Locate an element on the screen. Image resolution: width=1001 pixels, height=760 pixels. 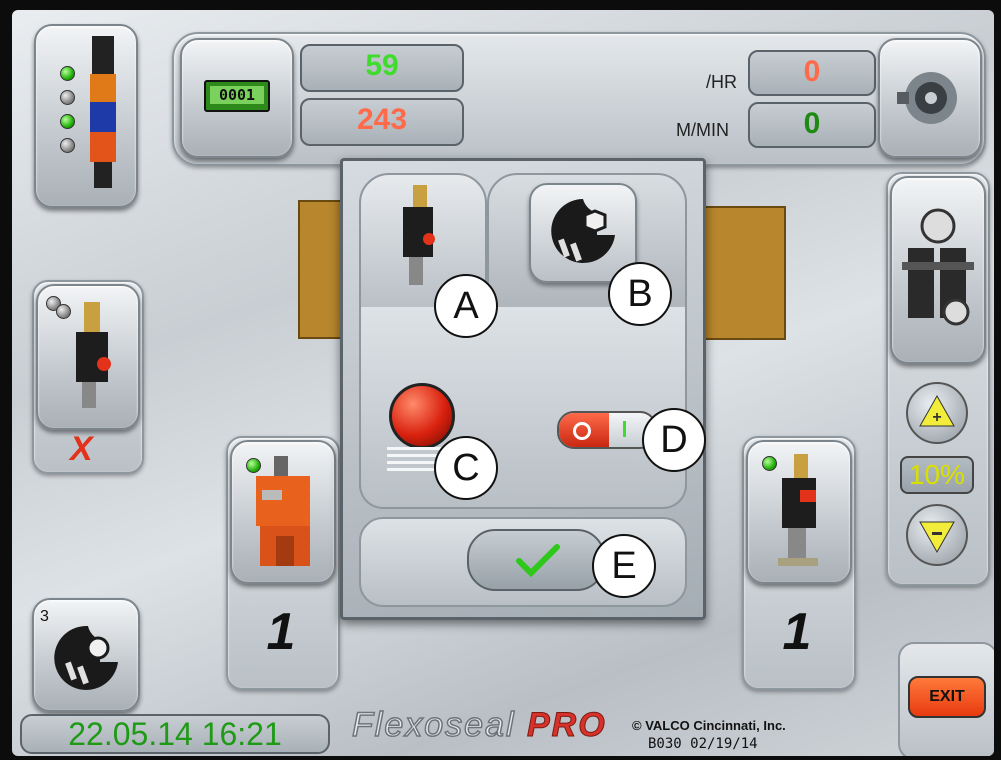
adjust-percent-display: 10% is located at coordinates (937, 475).